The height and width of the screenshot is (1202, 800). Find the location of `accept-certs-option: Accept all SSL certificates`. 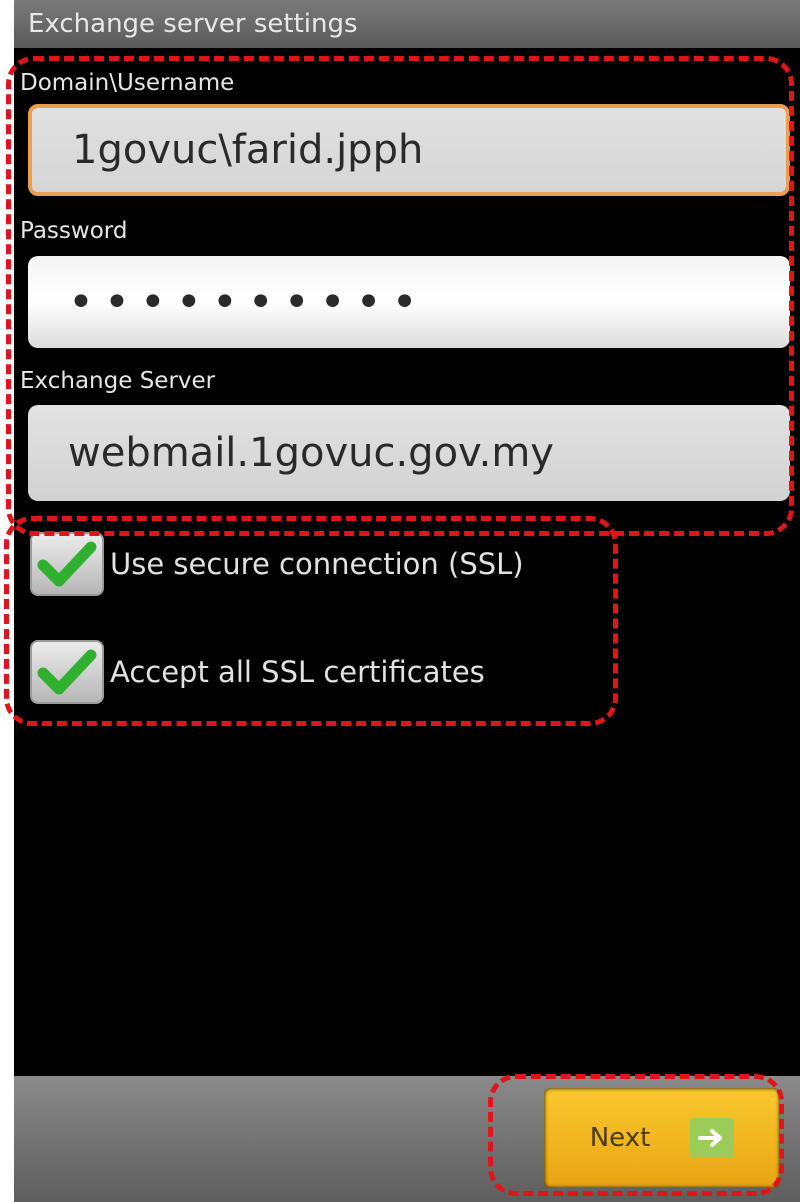

accept-certs-option: Accept all SSL certificates is located at coordinates (257, 672).